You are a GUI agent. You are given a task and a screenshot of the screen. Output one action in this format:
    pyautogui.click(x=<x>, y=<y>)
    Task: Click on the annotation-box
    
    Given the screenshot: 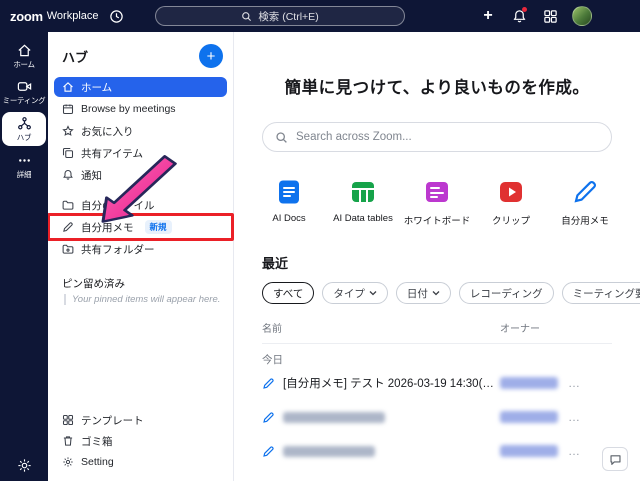 What is the action you would take?
    pyautogui.click(x=140, y=227)
    